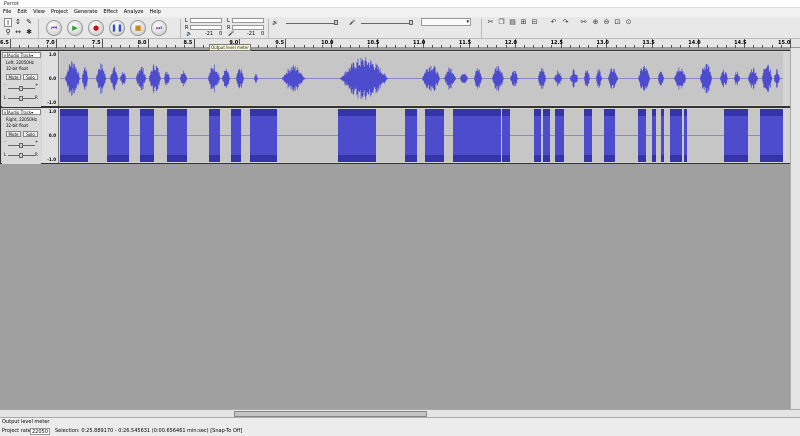  I want to click on draw-tool-icon: ✎, so click(29, 22).